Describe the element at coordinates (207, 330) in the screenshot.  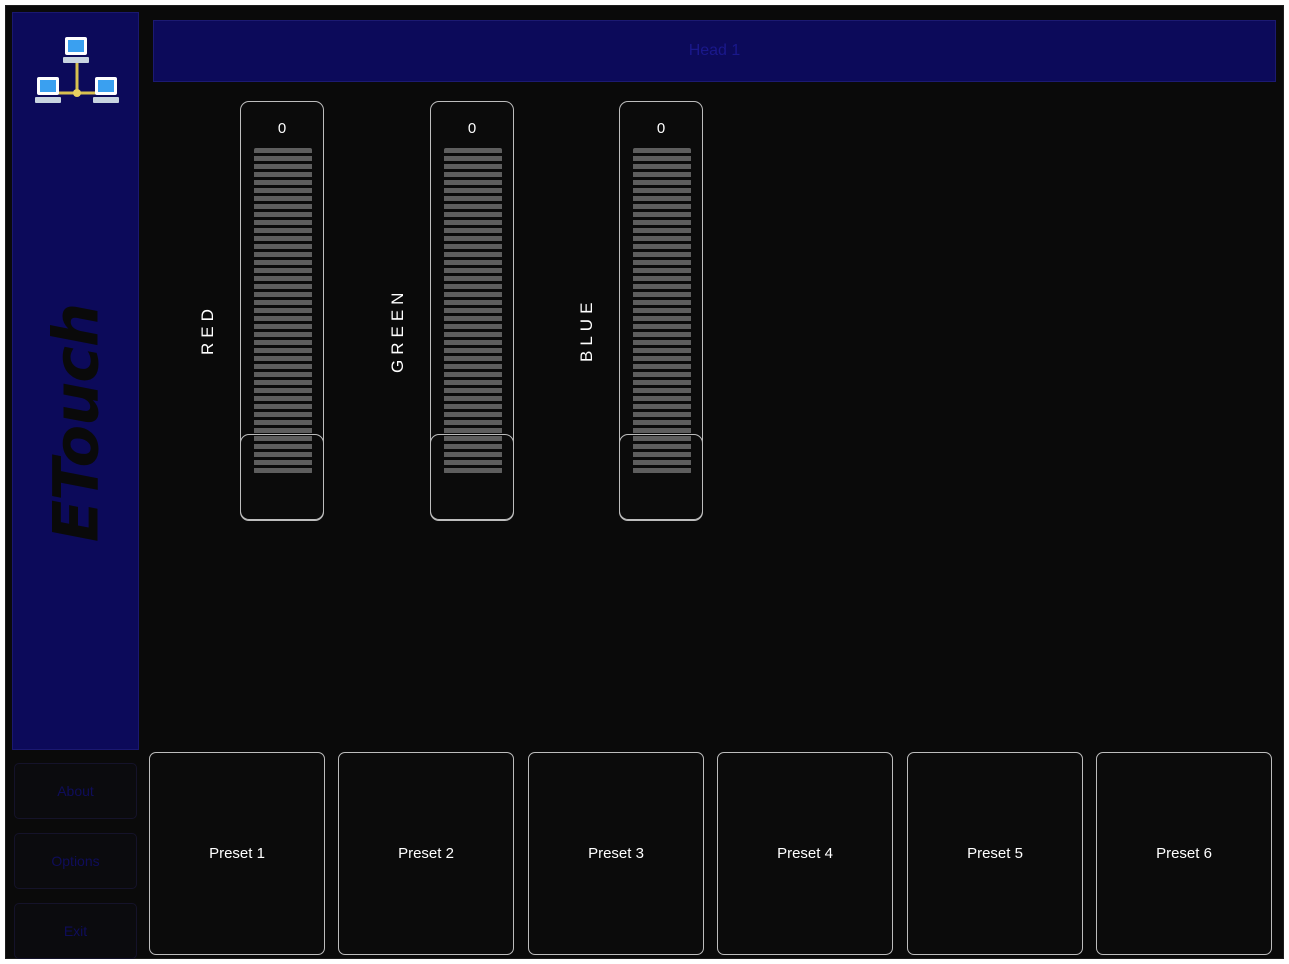
I see `fader-label-red: RED` at that location.